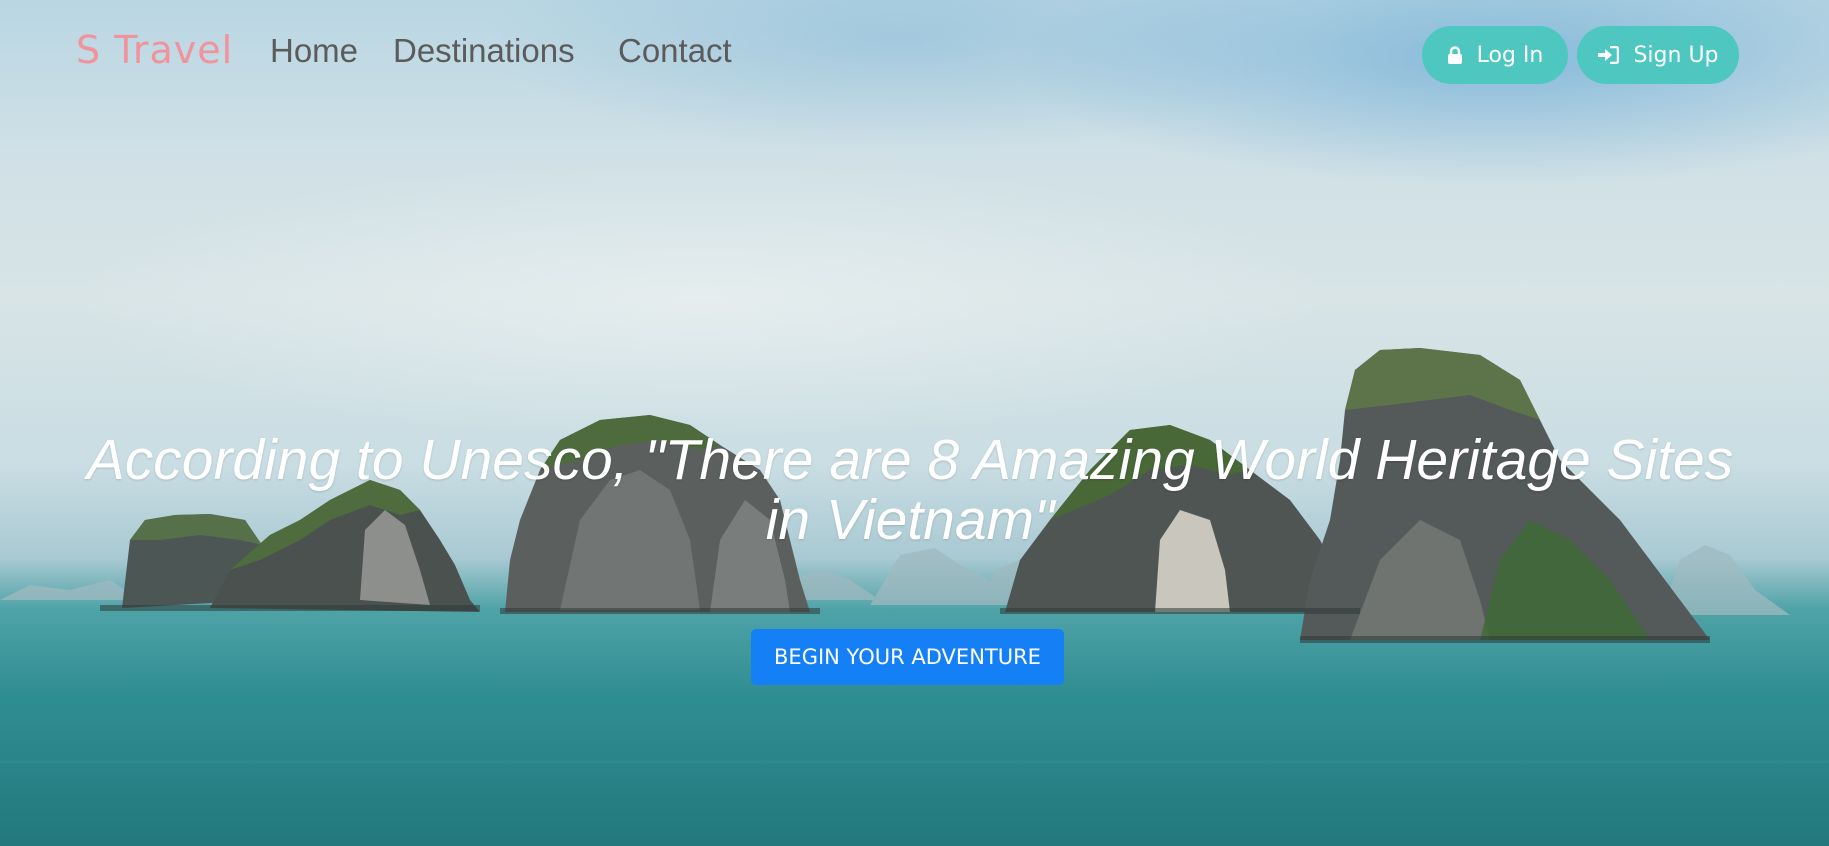  What do you see at coordinates (675, 51) in the screenshot?
I see `nav-link-contact: Contact` at bounding box center [675, 51].